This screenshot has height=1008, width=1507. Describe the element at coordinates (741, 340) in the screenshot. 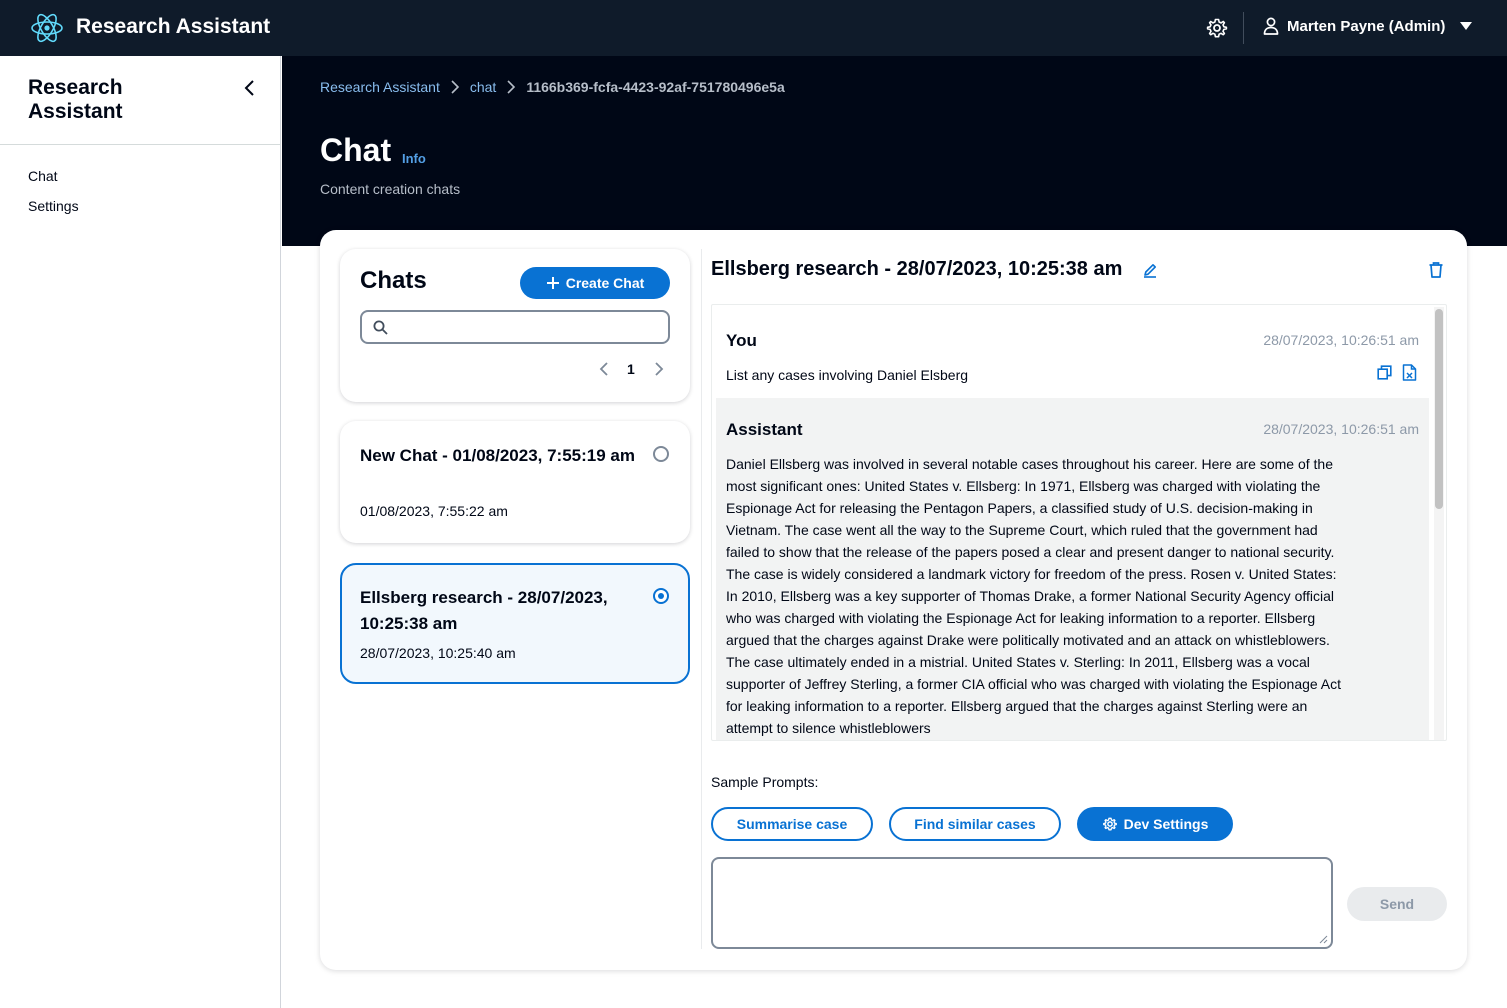

I see `message-author: You` at that location.